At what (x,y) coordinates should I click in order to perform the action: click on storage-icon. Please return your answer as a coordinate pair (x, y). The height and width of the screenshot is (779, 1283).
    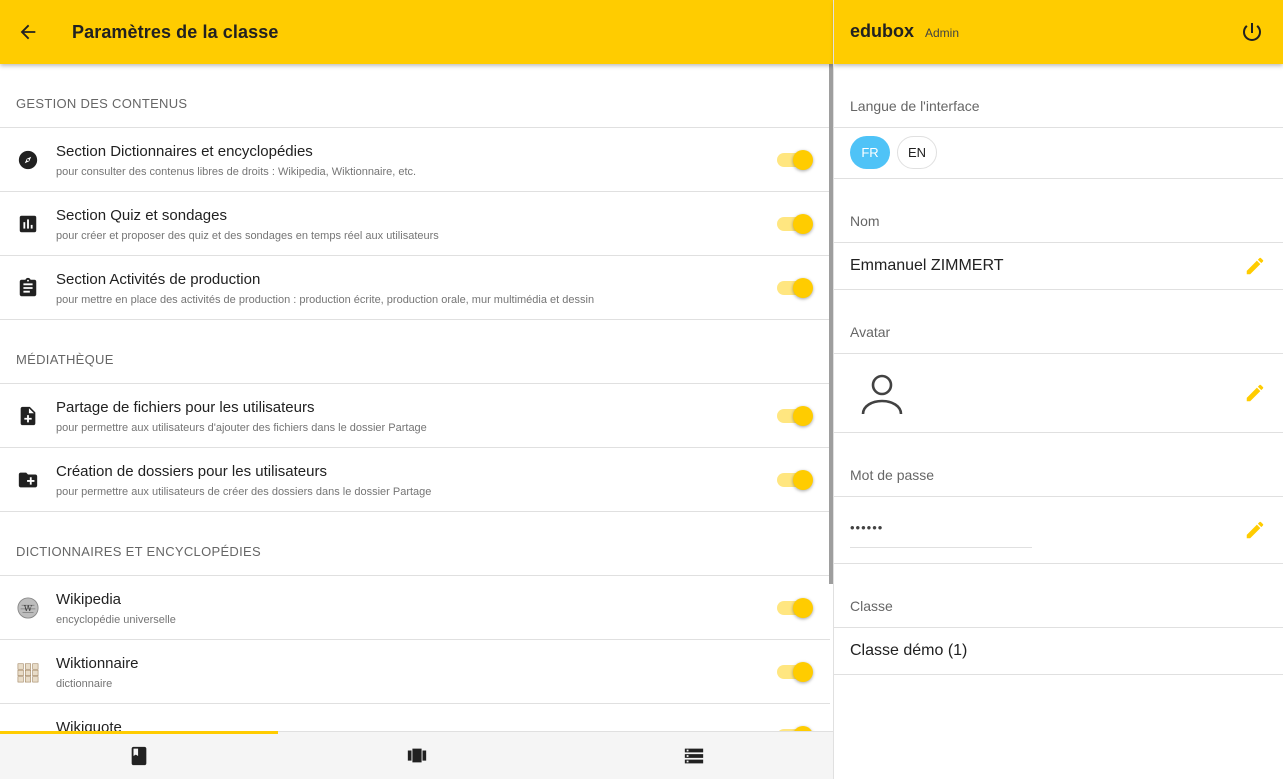
    Looking at the image, I should click on (694, 755).